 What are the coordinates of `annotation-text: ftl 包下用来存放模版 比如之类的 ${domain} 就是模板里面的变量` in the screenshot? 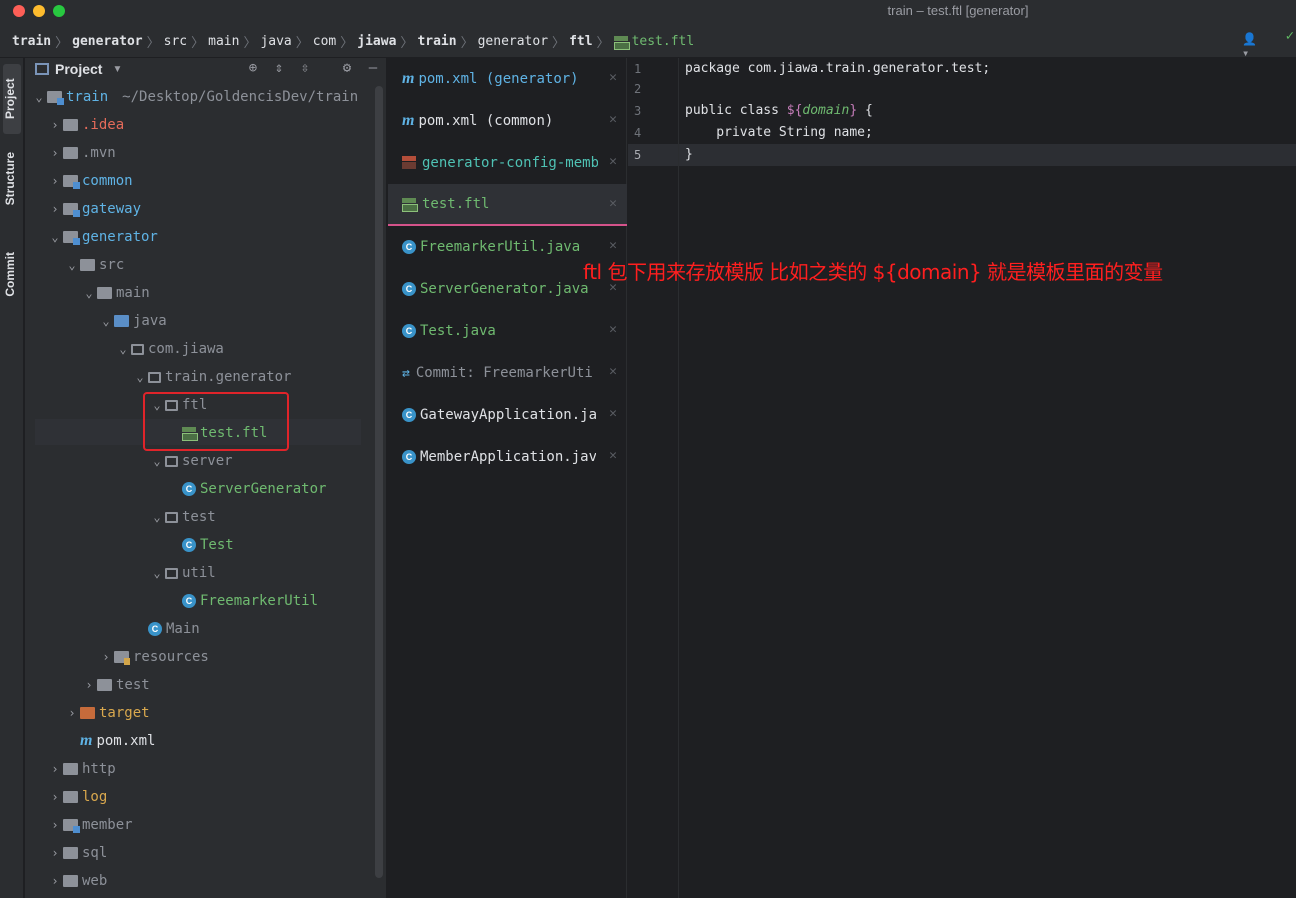 It's located at (873, 272).